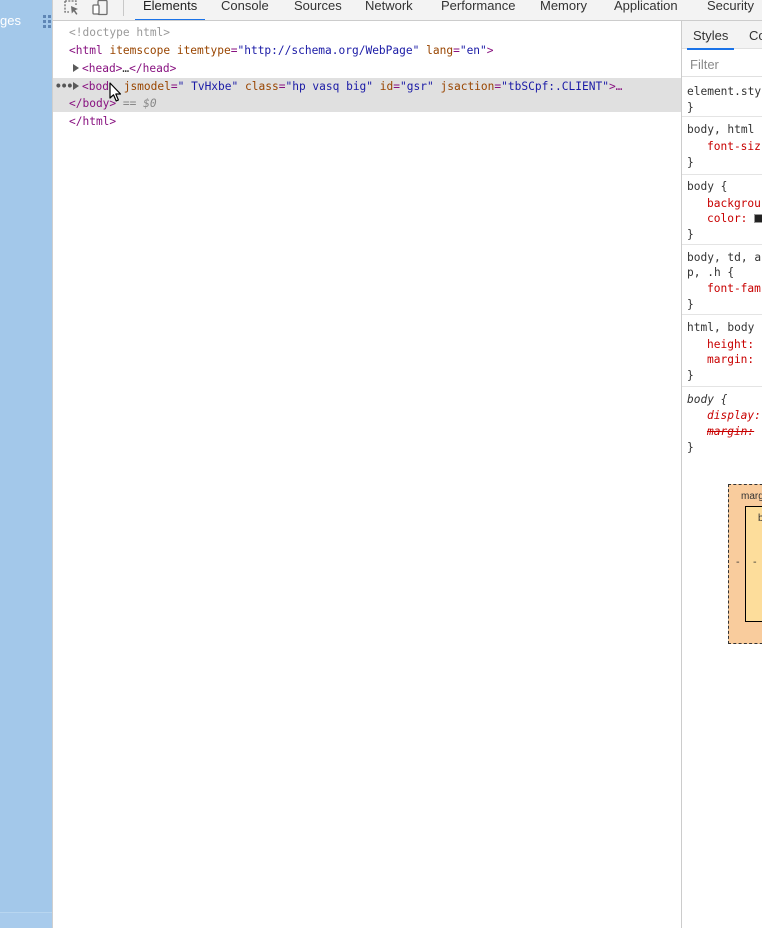 The image size is (762, 928). What do you see at coordinates (478, 10) in the screenshot?
I see `tab-performance: Performance` at bounding box center [478, 10].